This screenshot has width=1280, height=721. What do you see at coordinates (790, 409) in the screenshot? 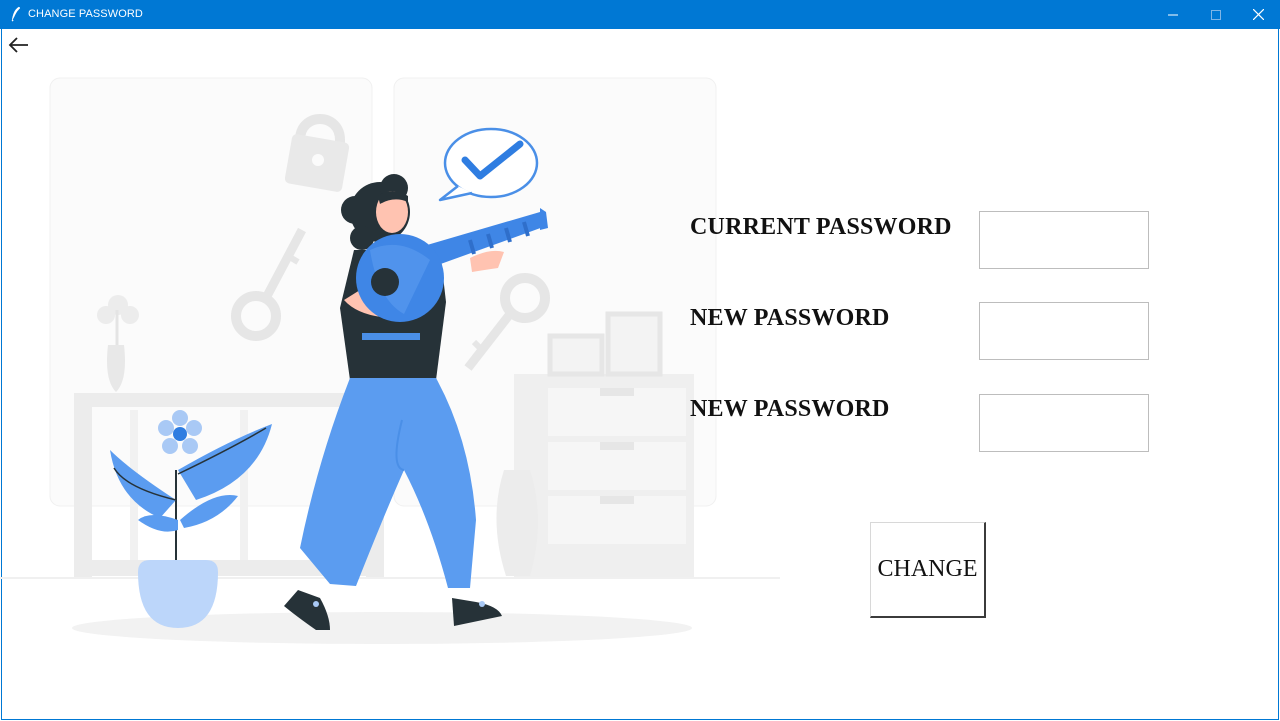
I see `confirm-password-label: NEW PASSWORD` at bounding box center [790, 409].